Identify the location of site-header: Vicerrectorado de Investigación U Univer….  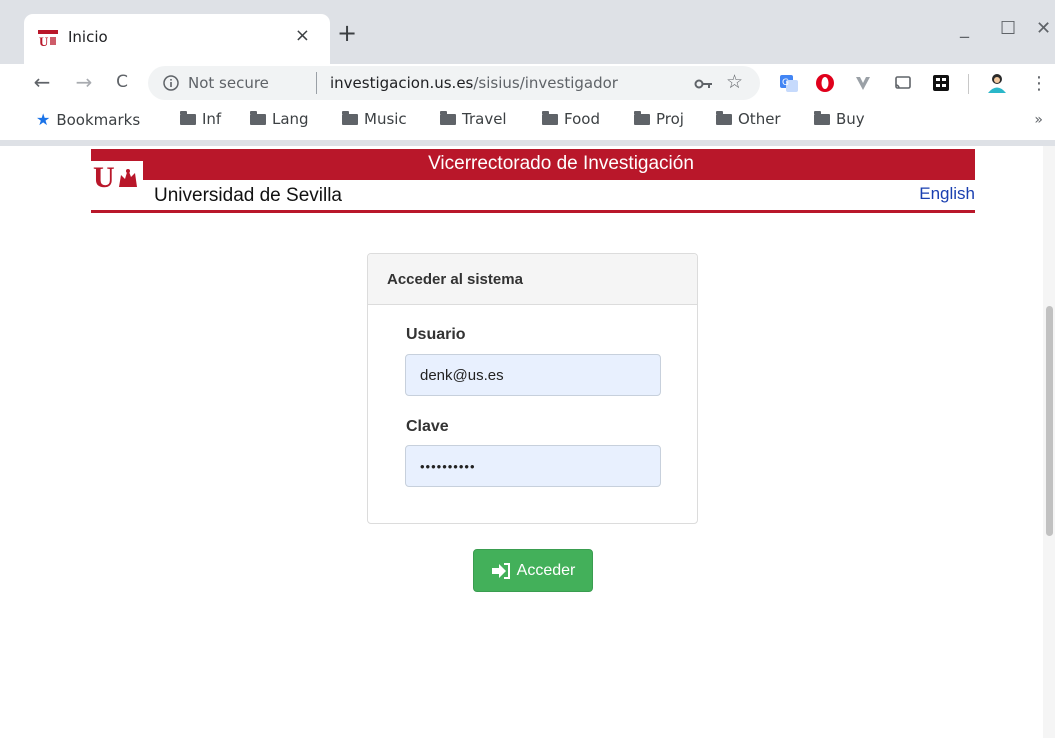
(533, 181).